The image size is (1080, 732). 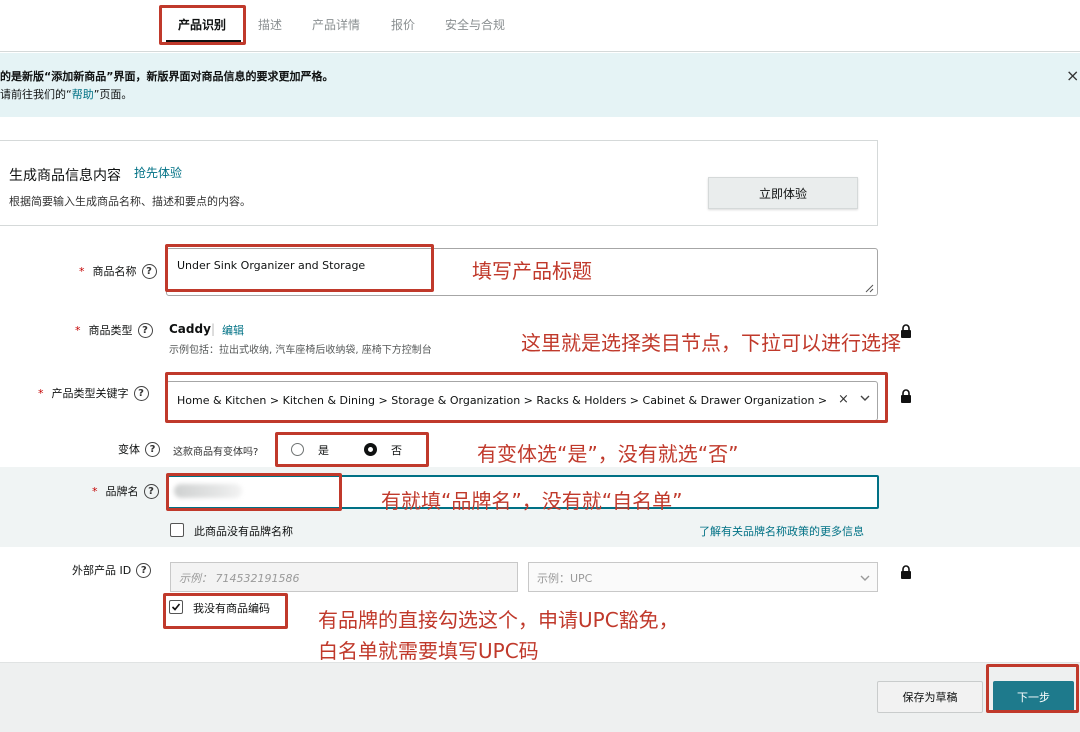 I want to click on annotation-brand-note: 有就填“品牌名”，没有就“自名单”, so click(x=532, y=501).